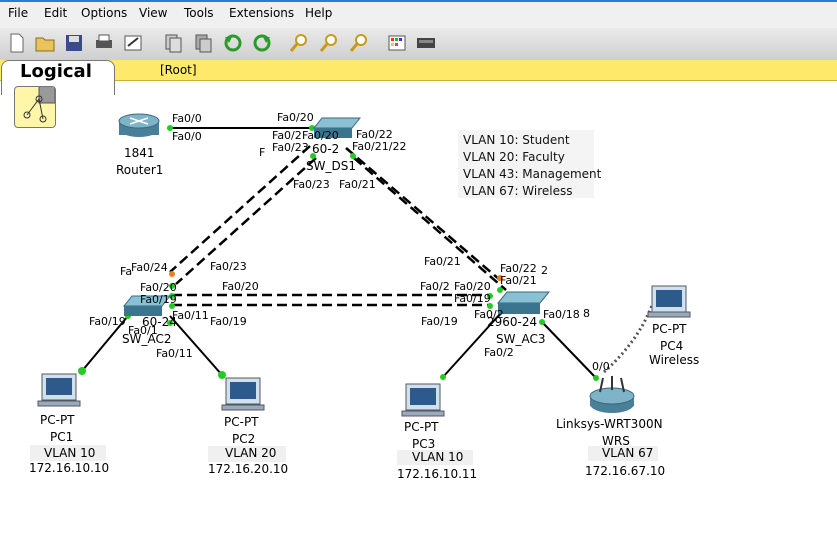 This screenshot has height=555, width=837. What do you see at coordinates (153, 13) in the screenshot?
I see `menu-view: View` at bounding box center [153, 13].